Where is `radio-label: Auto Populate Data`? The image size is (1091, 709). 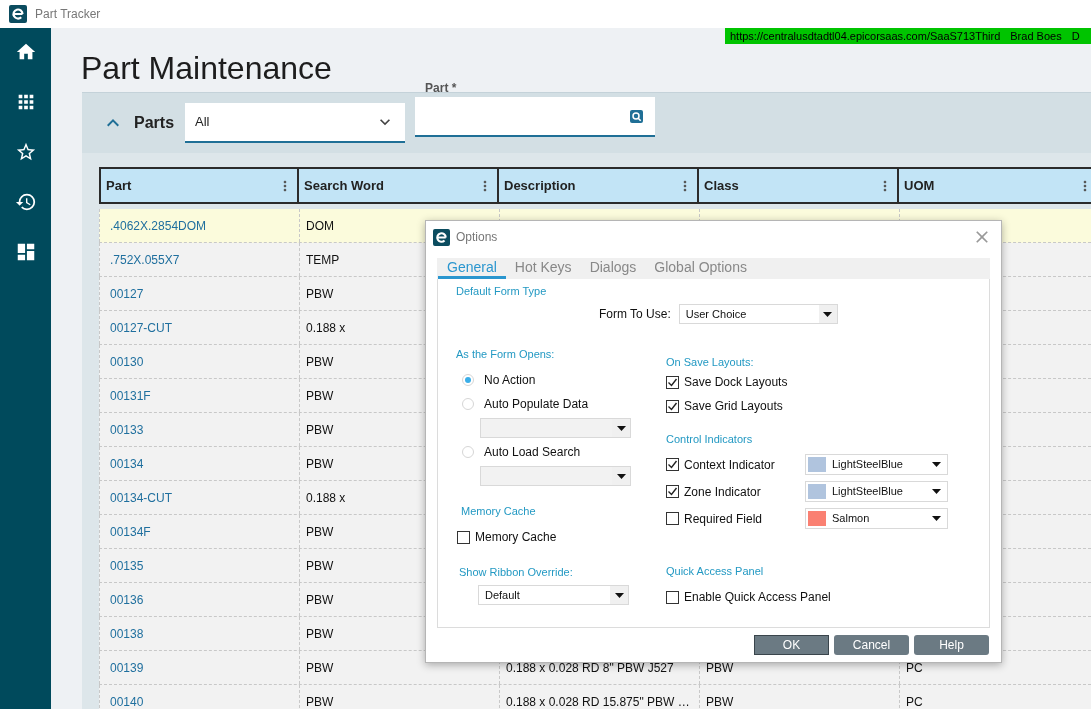 radio-label: Auto Populate Data is located at coordinates (536, 404).